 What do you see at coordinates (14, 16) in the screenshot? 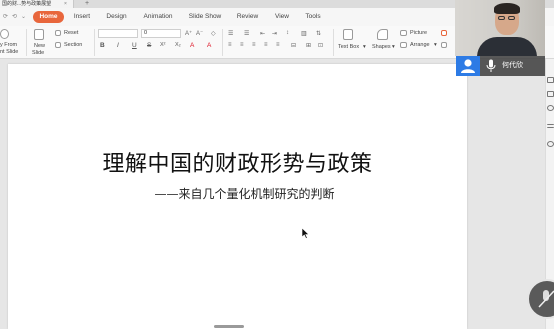
I see `undo-icon: ⟲` at bounding box center [14, 16].